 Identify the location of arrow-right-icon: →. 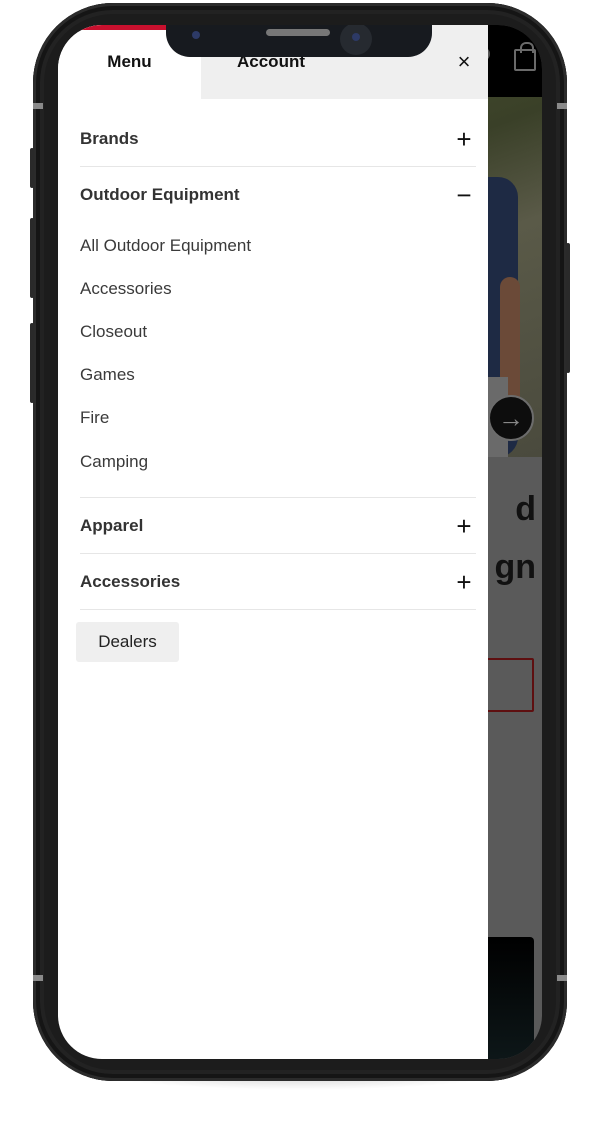
(511, 418).